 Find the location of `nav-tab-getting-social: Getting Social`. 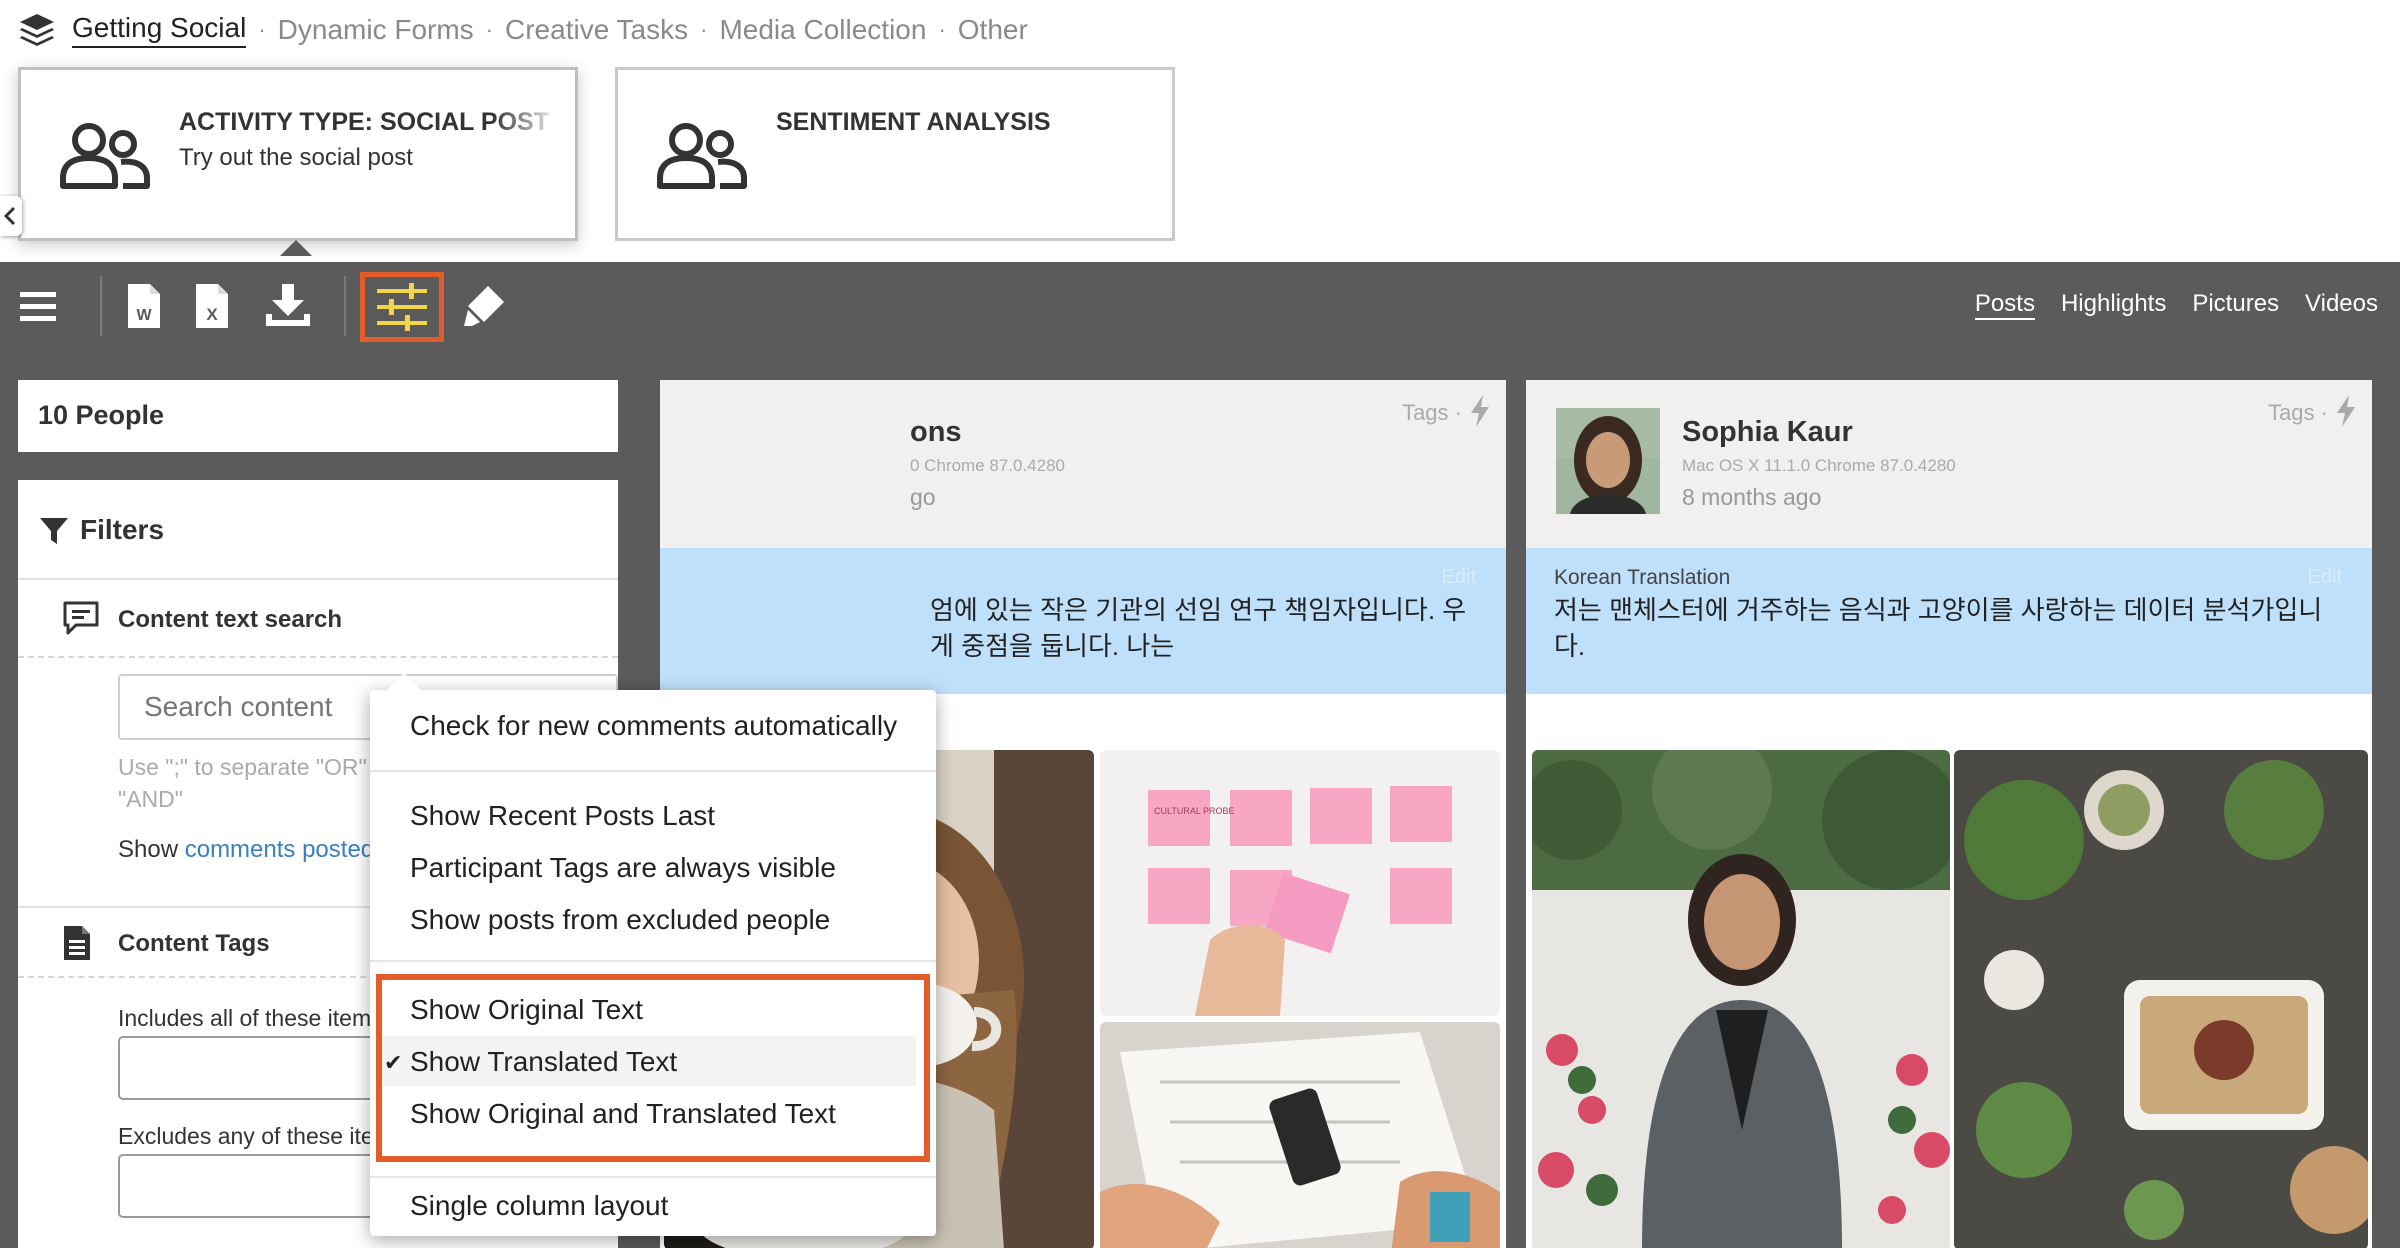

nav-tab-getting-social: Getting Social is located at coordinates (159, 30).